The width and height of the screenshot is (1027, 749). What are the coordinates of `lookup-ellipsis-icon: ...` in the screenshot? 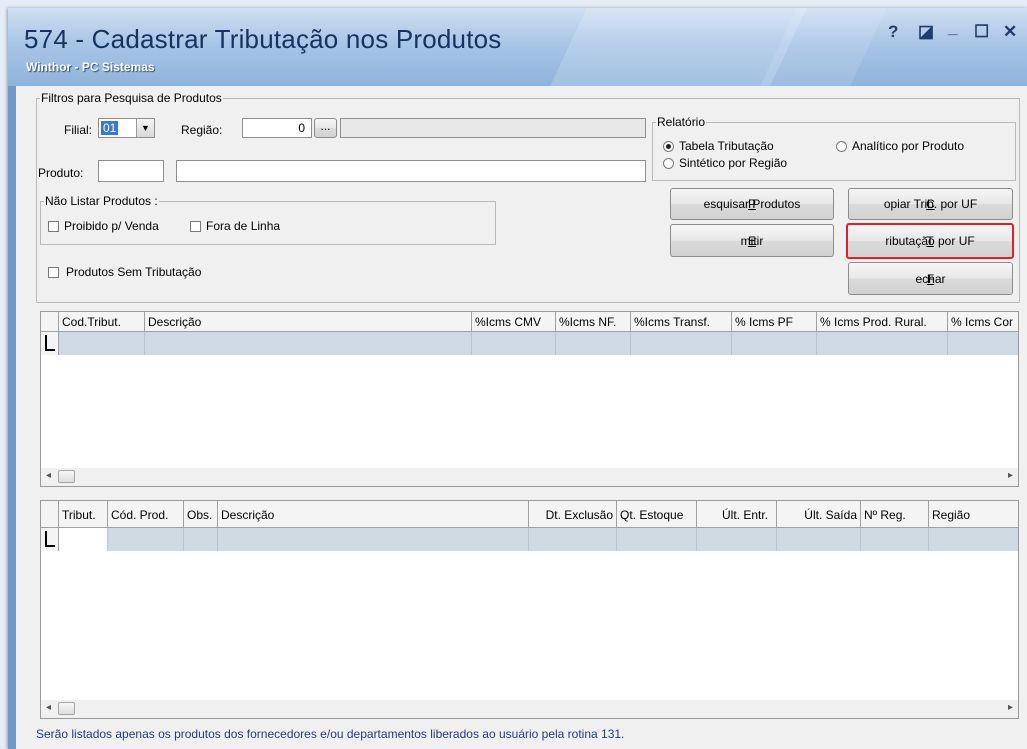 It's located at (325, 126).